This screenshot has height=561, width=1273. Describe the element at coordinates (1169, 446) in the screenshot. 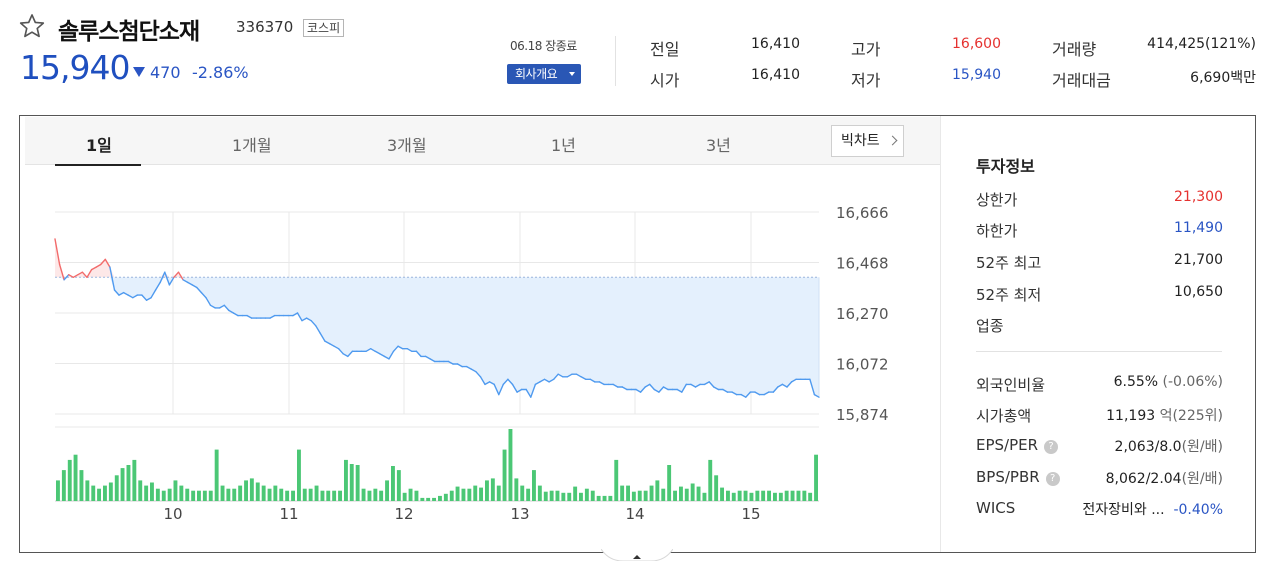

I see `eps-per-value: 2,063/8.0(원/배)` at that location.